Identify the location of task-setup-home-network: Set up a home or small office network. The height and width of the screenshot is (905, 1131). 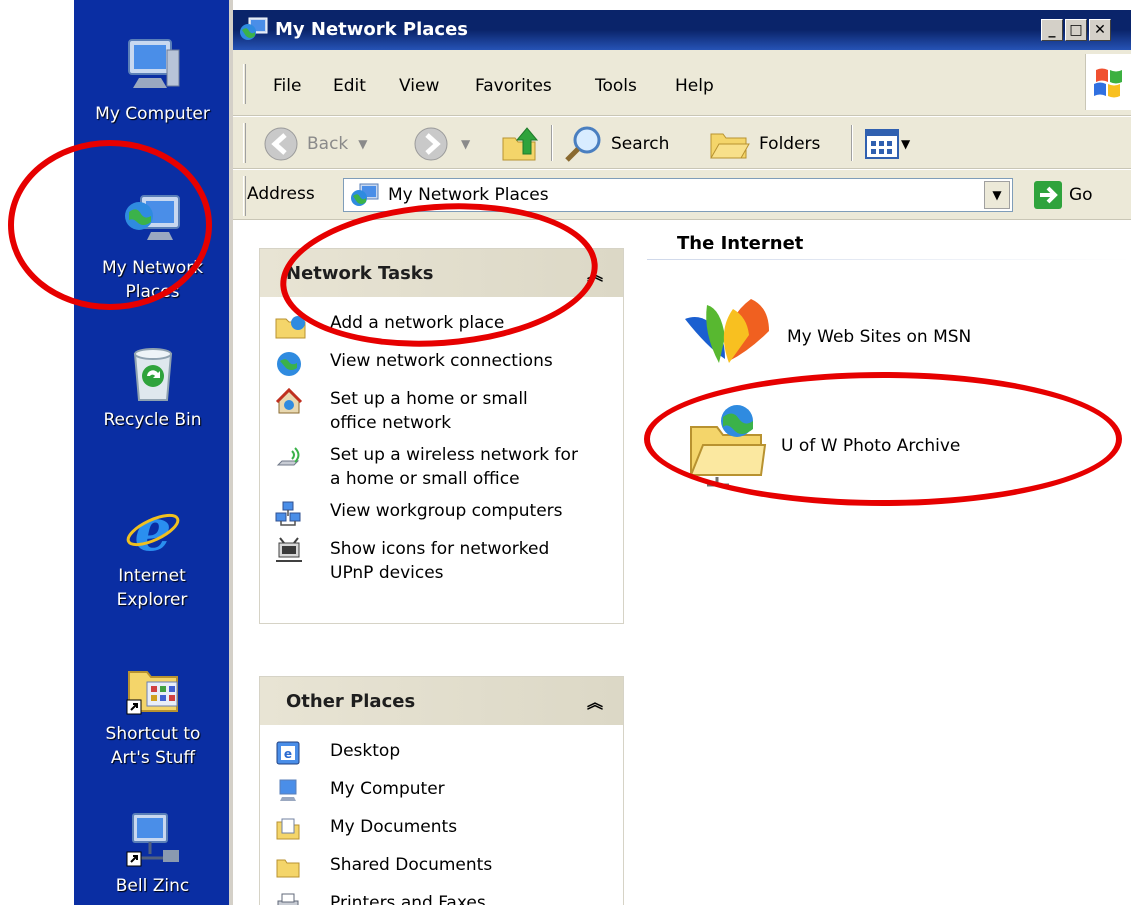
(410, 411).